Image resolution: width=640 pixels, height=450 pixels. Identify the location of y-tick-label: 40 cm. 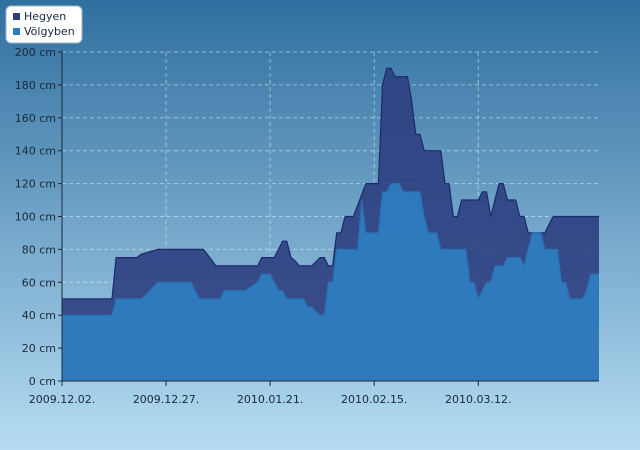
(39, 315).